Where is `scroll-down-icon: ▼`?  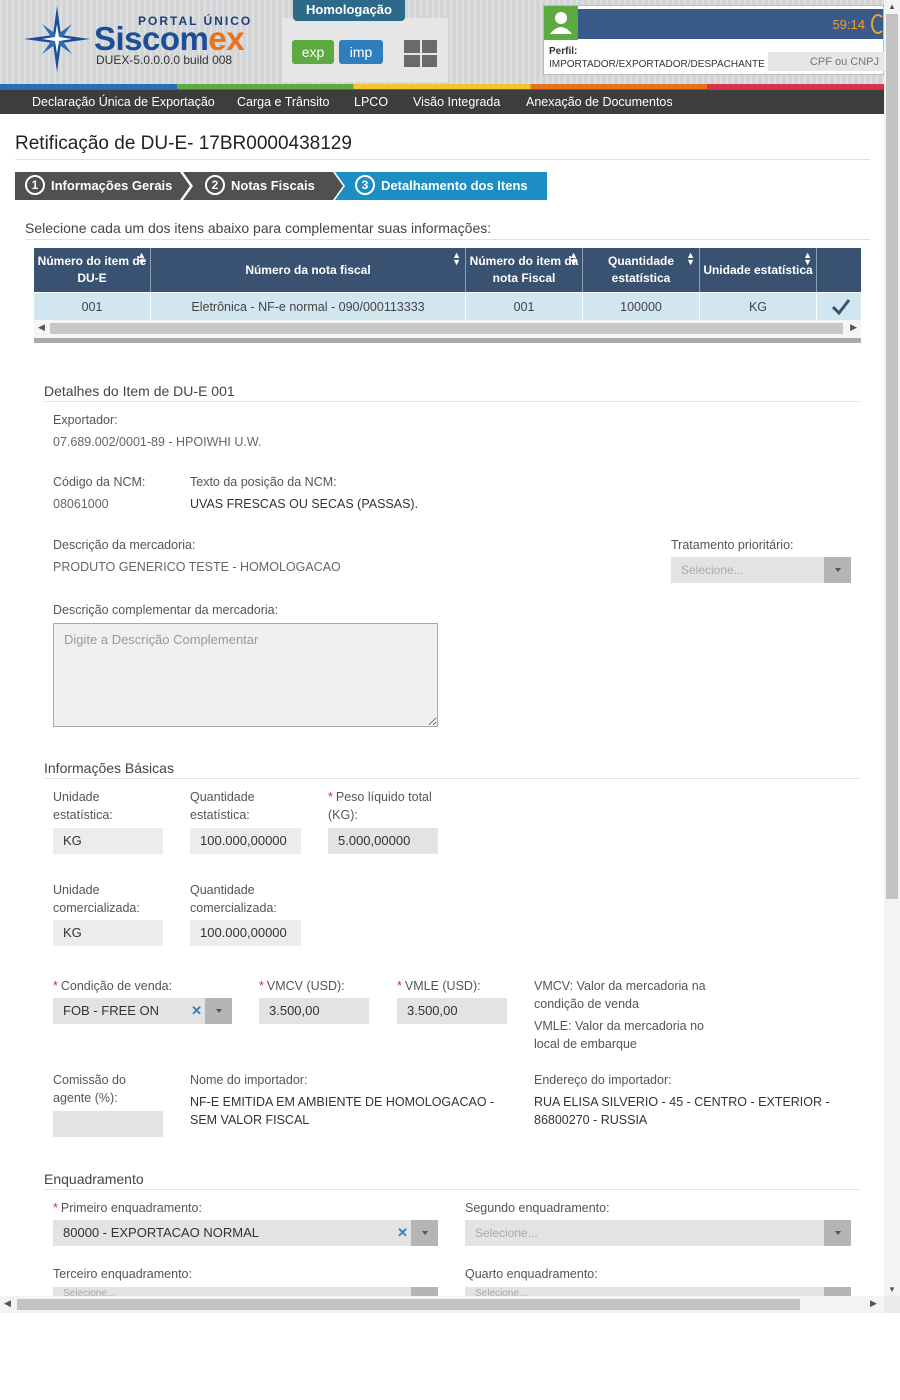
scroll-down-icon: ▼ is located at coordinates (892, 1289).